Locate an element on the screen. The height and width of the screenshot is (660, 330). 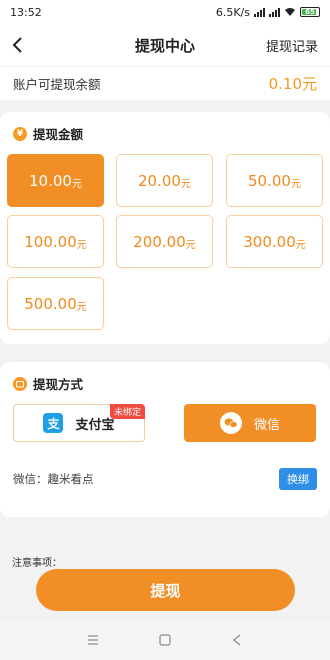
system-nav-bar is located at coordinates (165, 640).